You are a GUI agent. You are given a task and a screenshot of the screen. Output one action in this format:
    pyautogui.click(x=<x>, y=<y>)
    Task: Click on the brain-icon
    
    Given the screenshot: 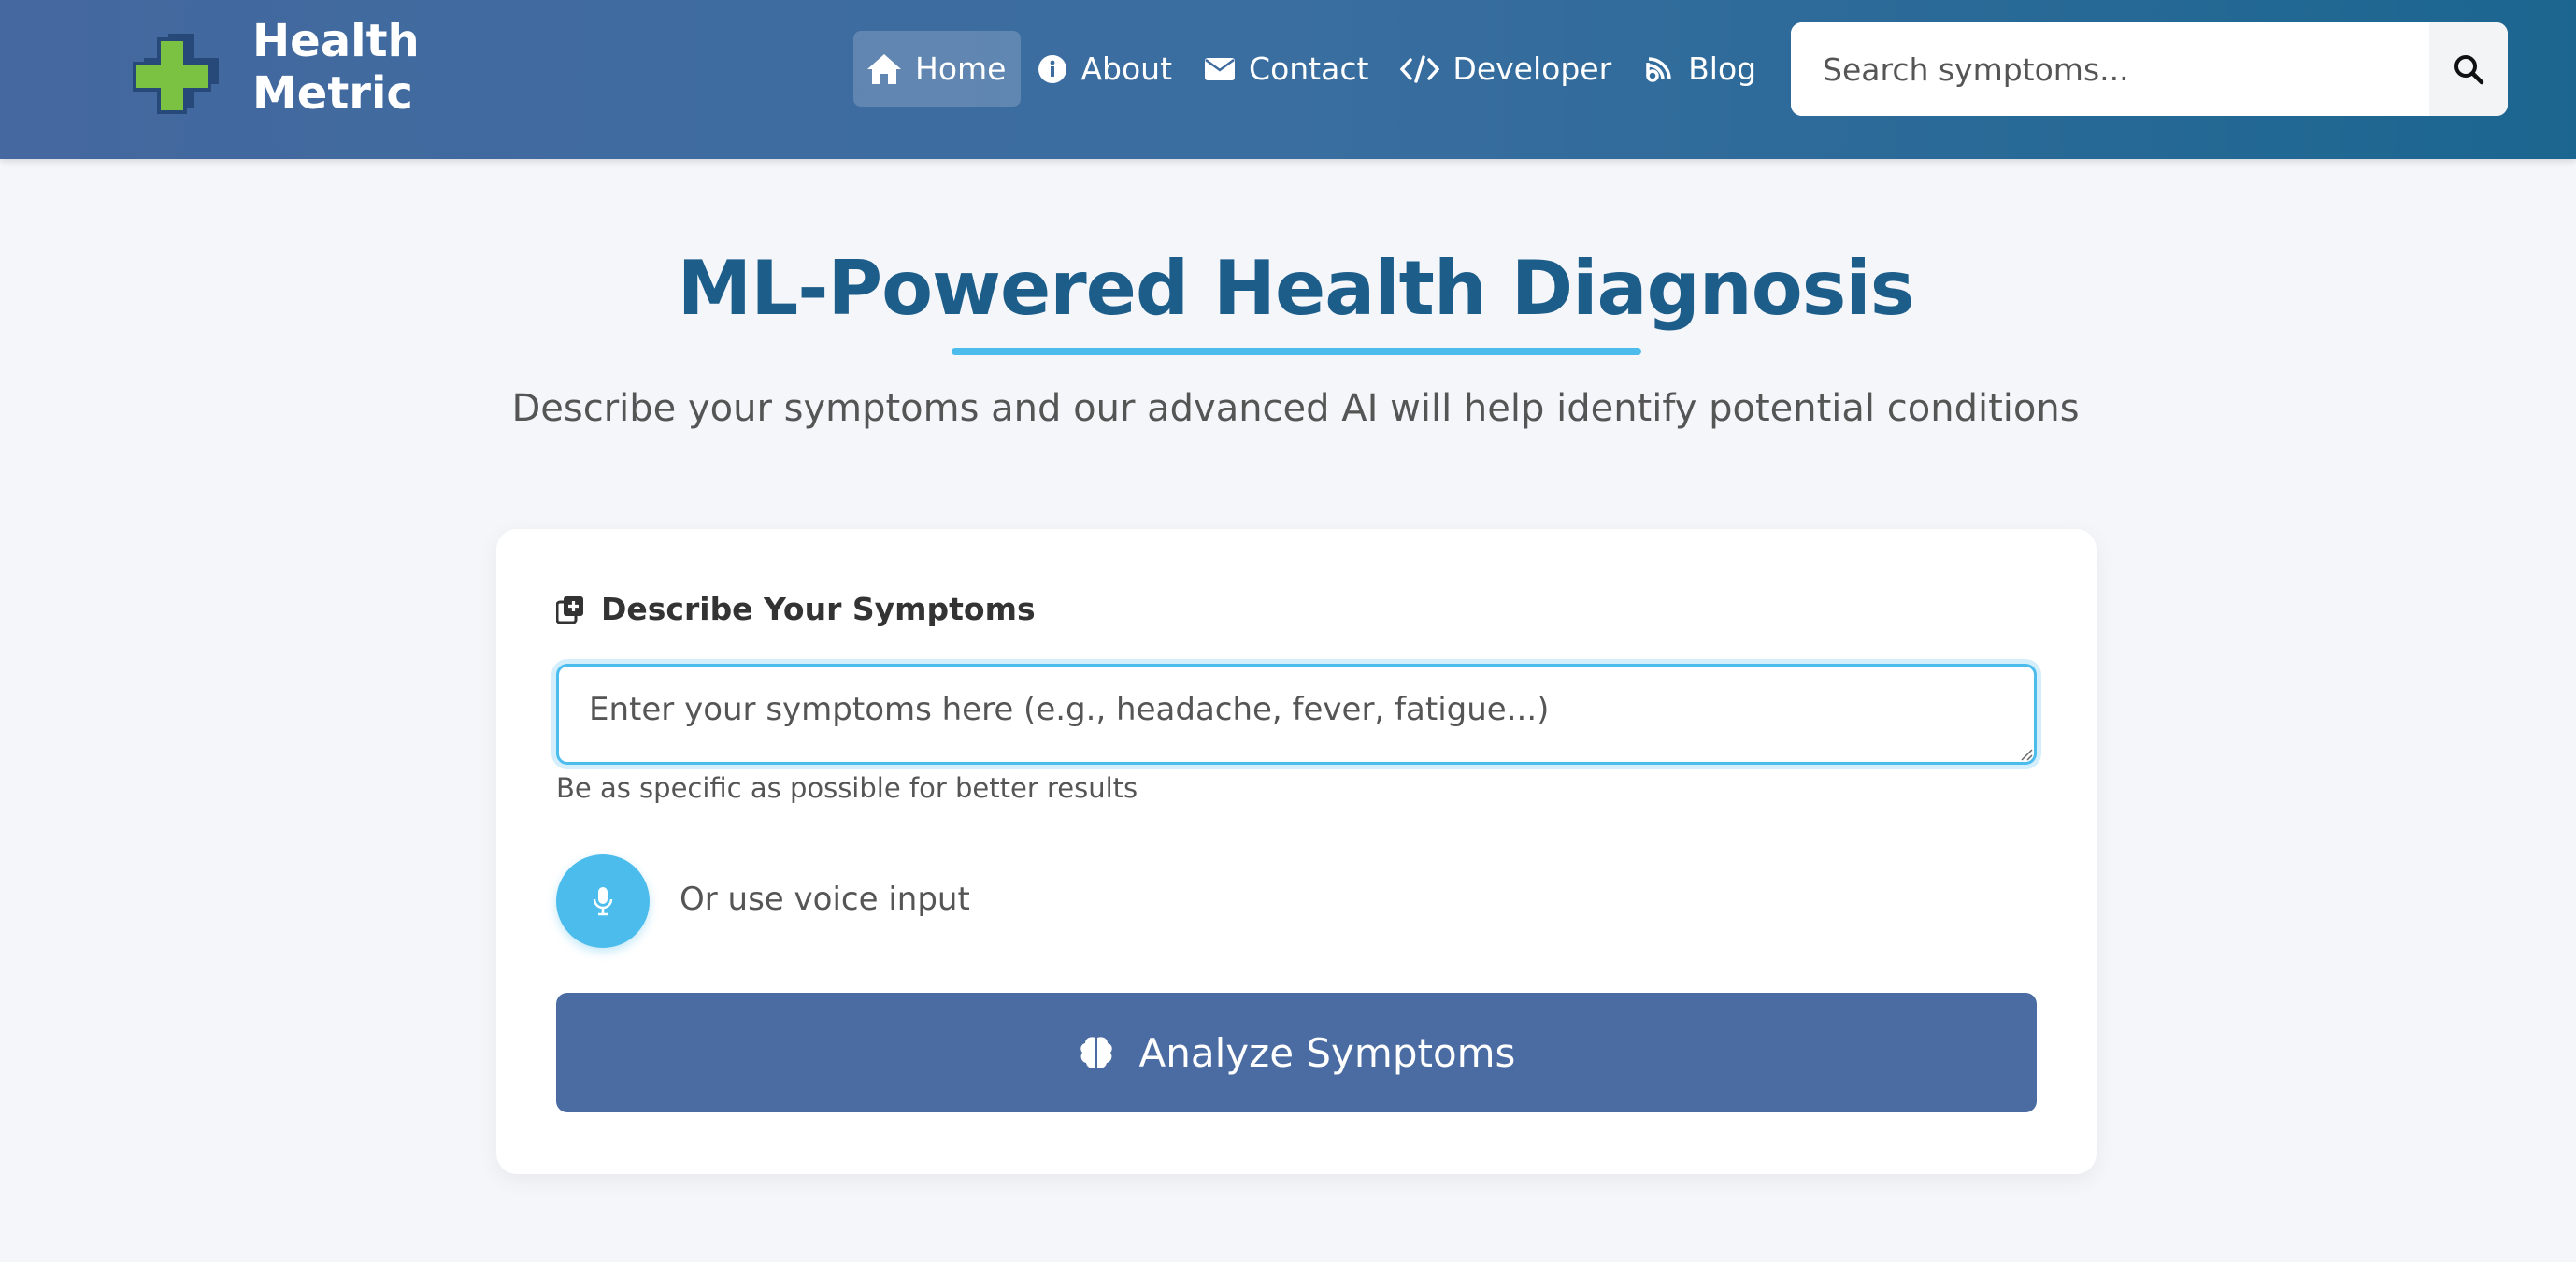 What is the action you would take?
    pyautogui.click(x=1096, y=1052)
    